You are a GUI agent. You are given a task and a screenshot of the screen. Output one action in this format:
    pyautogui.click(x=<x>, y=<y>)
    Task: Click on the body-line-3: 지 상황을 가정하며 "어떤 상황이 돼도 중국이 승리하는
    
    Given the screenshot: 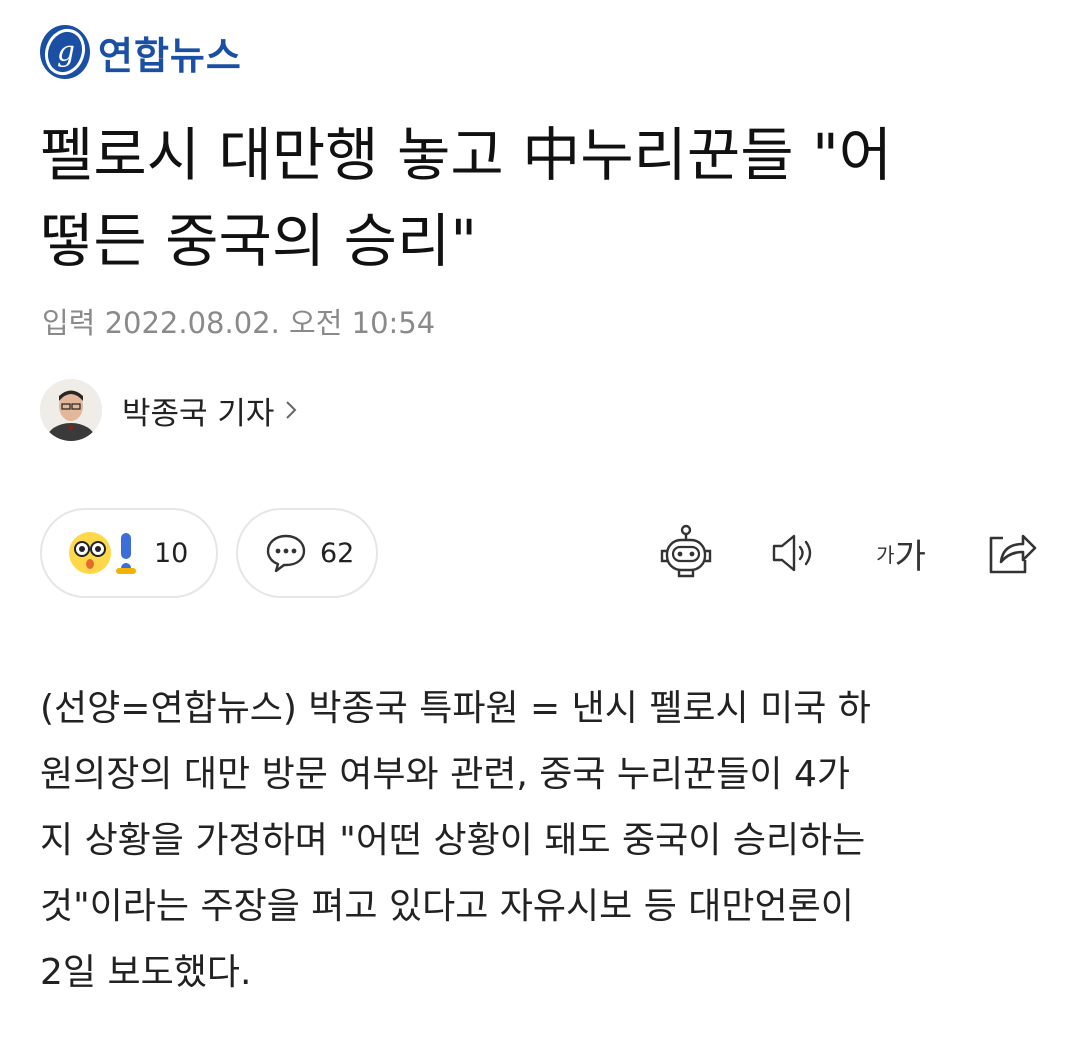 What is the action you would take?
    pyautogui.click(x=453, y=840)
    